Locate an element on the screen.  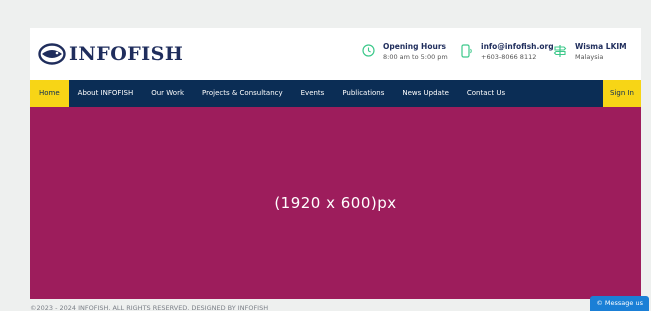
logo-text: INFOFISH is located at coordinates (126, 54).